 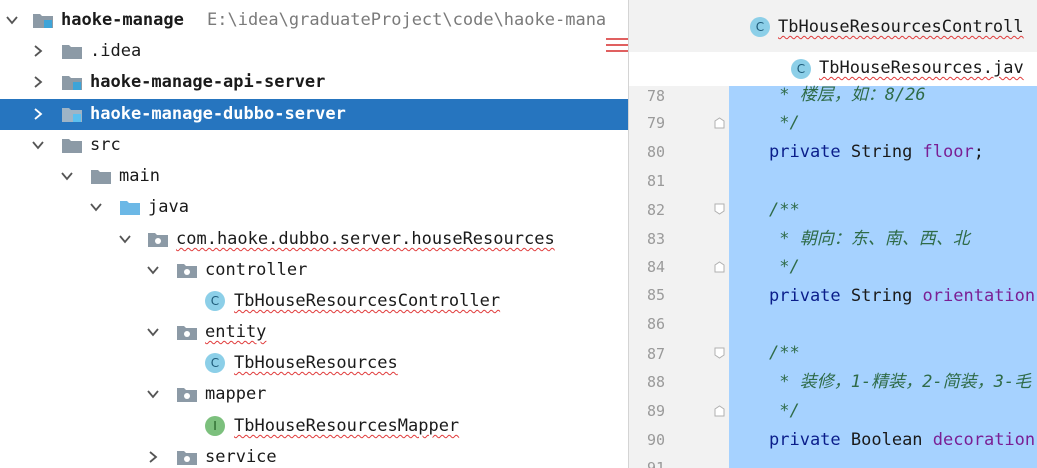 I want to click on tree-item-service: service, so click(x=314, y=455).